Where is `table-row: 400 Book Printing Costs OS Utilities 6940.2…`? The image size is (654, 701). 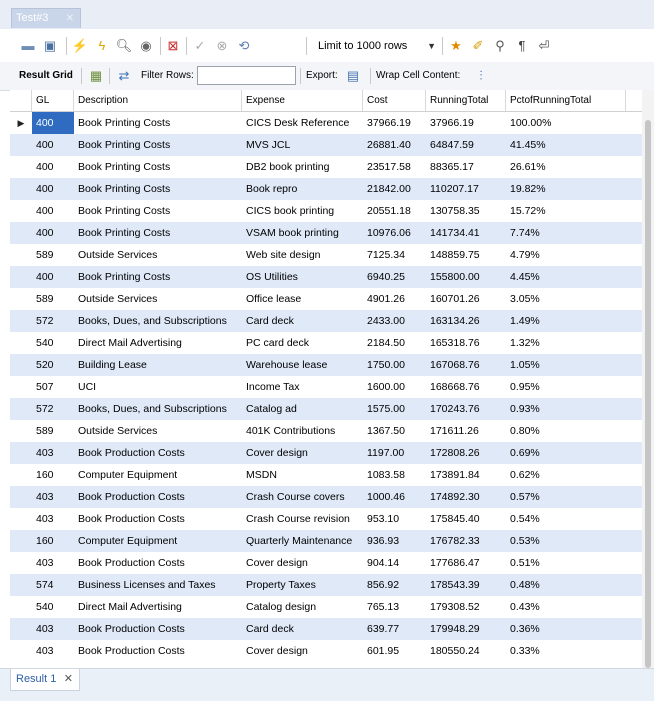 table-row: 400 Book Printing Costs OS Utilities 6940.2… is located at coordinates (326, 277).